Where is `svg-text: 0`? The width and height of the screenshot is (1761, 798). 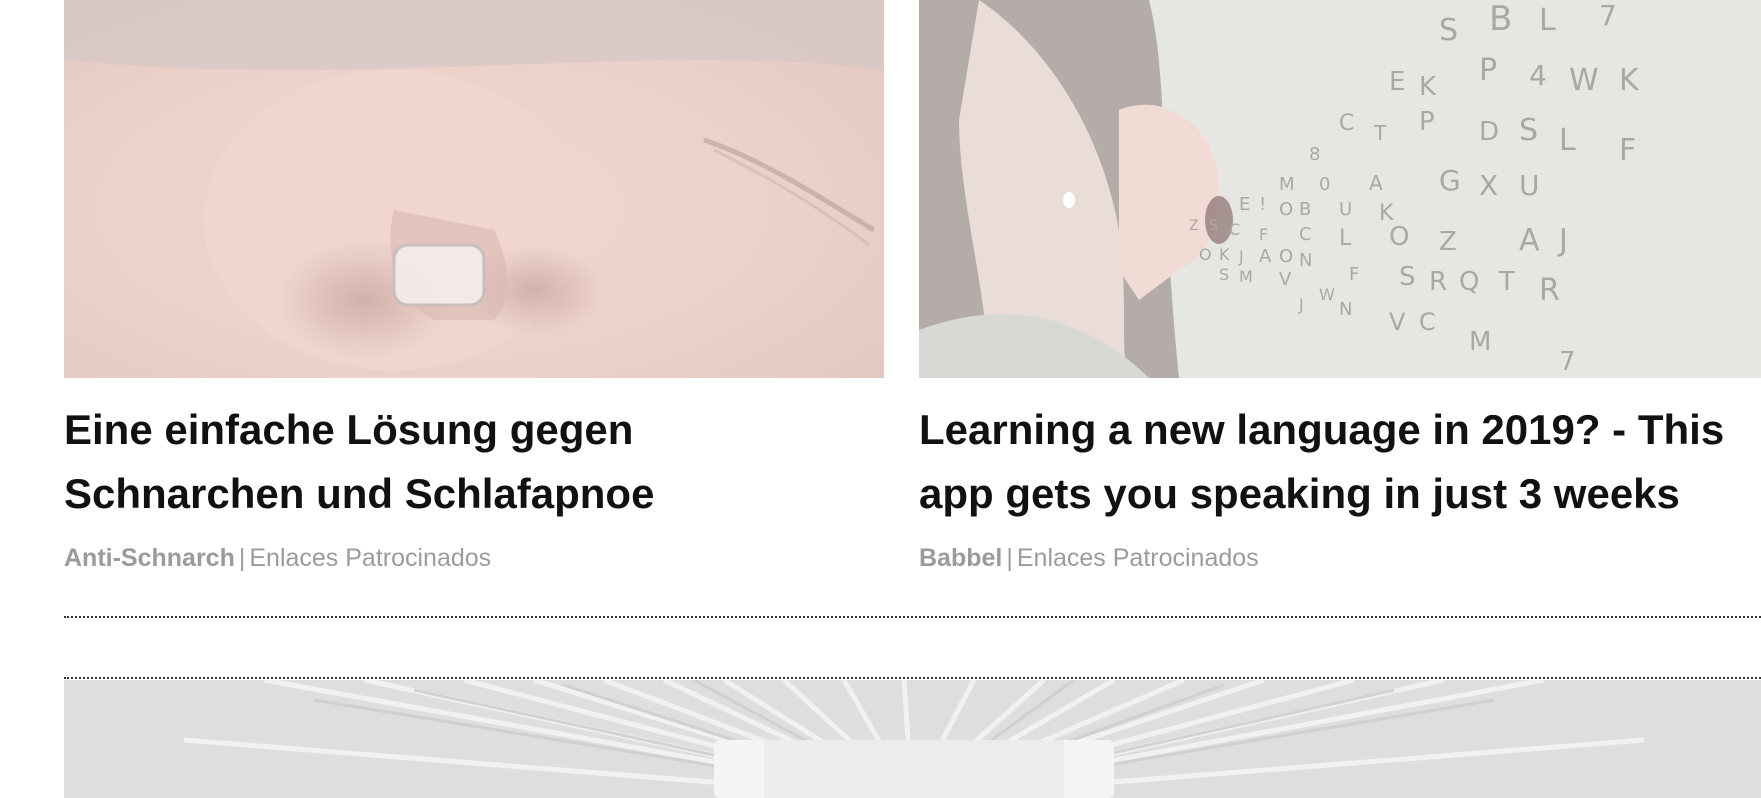 svg-text: 0 is located at coordinates (1324, 184).